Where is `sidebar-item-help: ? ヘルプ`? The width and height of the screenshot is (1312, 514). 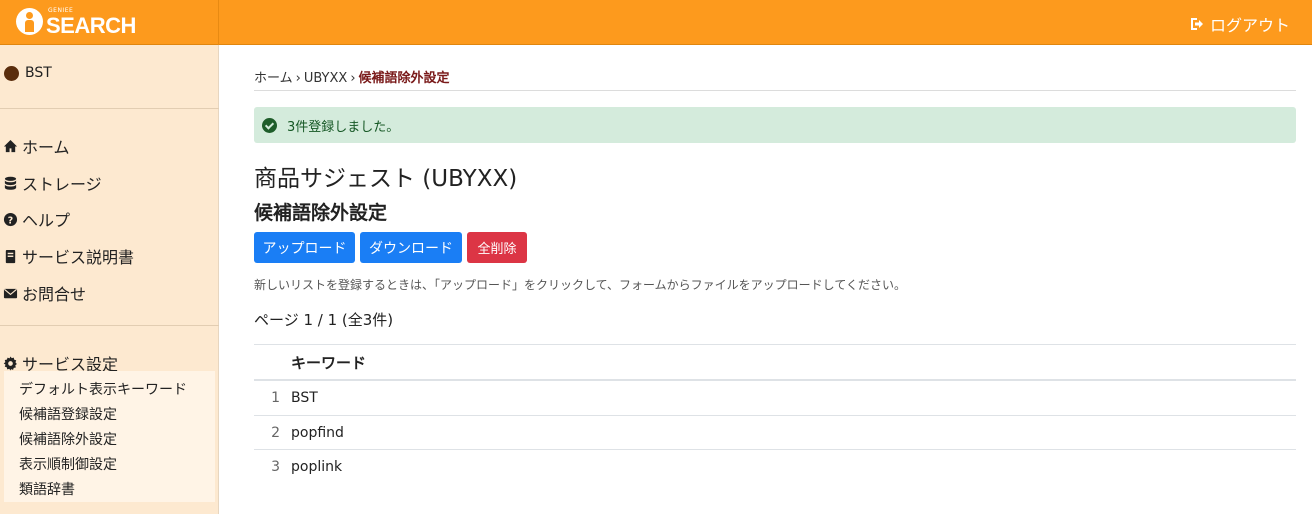 sidebar-item-help: ? ヘルプ is located at coordinates (36, 219).